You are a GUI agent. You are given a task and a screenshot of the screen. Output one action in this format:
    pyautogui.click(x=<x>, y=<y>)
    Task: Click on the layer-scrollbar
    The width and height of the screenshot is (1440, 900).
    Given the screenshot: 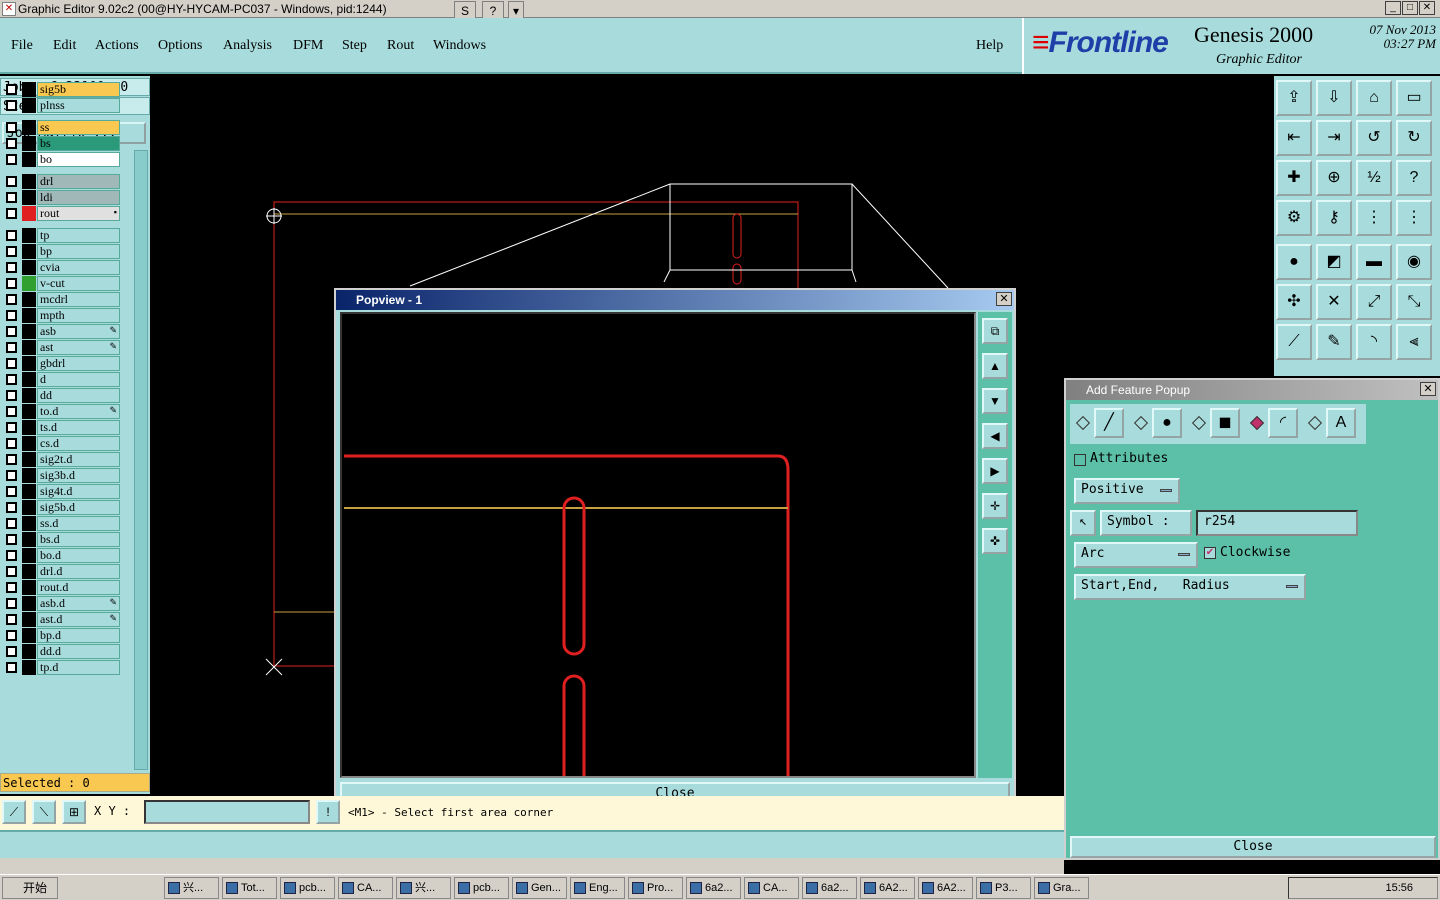 What is the action you would take?
    pyautogui.click(x=141, y=460)
    